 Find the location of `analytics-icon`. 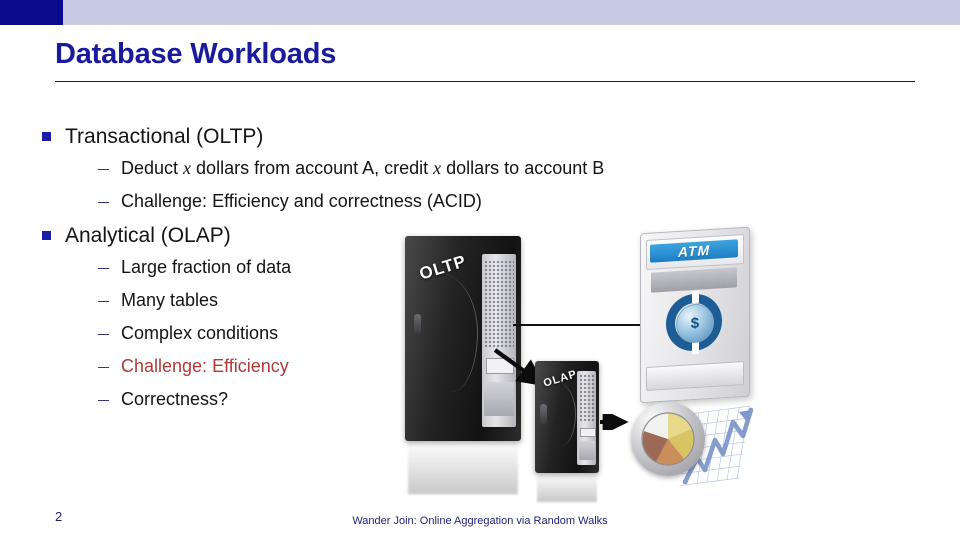

analytics-icon is located at coordinates (691, 450).